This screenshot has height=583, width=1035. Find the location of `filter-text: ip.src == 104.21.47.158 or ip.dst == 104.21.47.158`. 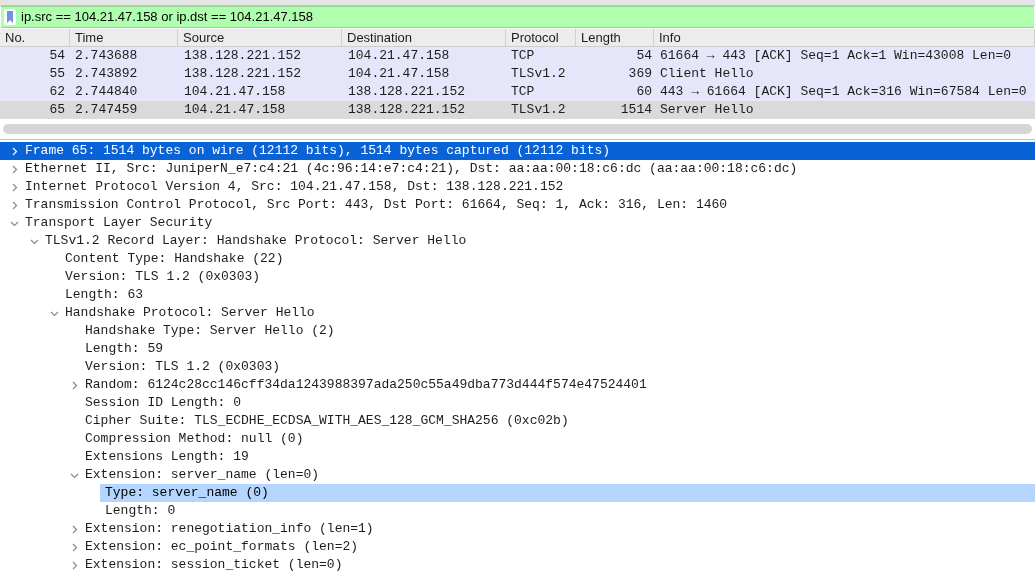

filter-text: ip.src == 104.21.47.158 or ip.dst == 104.21.47.158 is located at coordinates (167, 17).